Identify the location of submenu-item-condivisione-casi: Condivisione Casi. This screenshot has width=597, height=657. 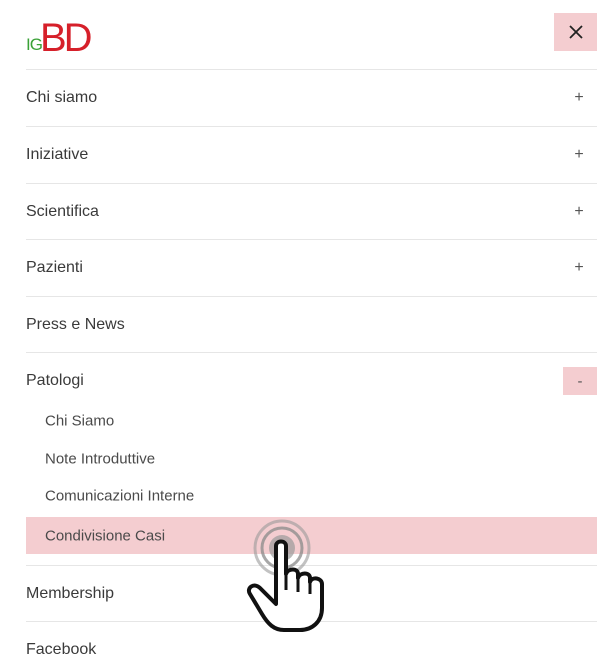
(311, 535).